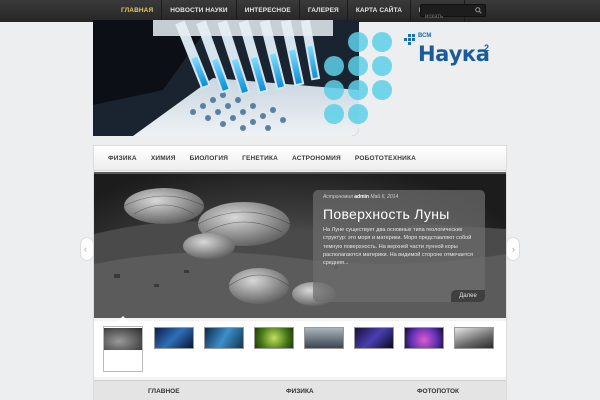  What do you see at coordinates (338, 197) in the screenshot?
I see `slide-category: Астрономия` at bounding box center [338, 197].